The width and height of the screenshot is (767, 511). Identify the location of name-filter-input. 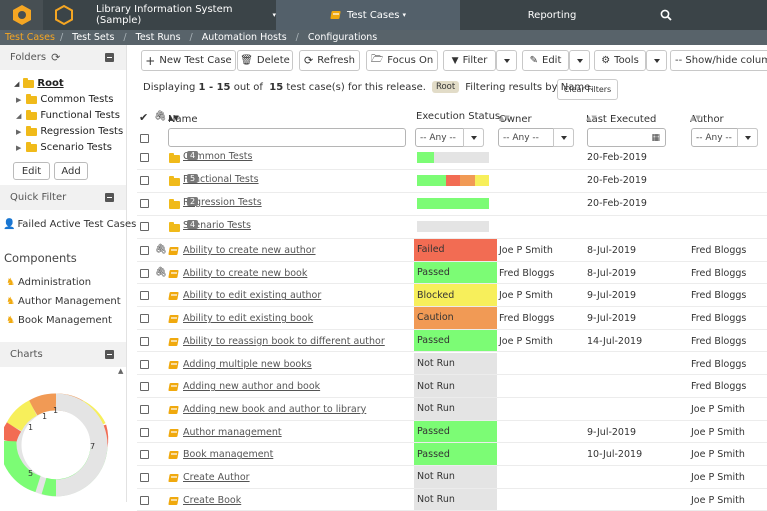
(287, 137).